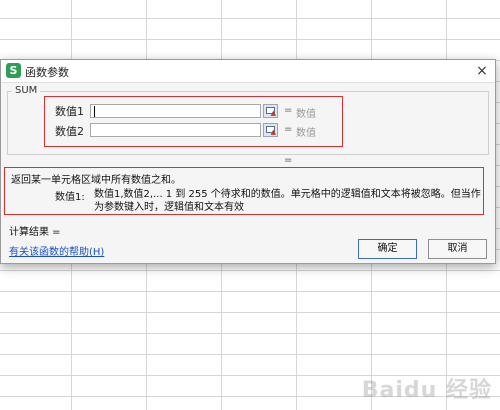 The width and height of the screenshot is (500, 410). Describe the element at coordinates (426, 390) in the screenshot. I see `baidu-watermark-logo: Baidu 经验` at that location.